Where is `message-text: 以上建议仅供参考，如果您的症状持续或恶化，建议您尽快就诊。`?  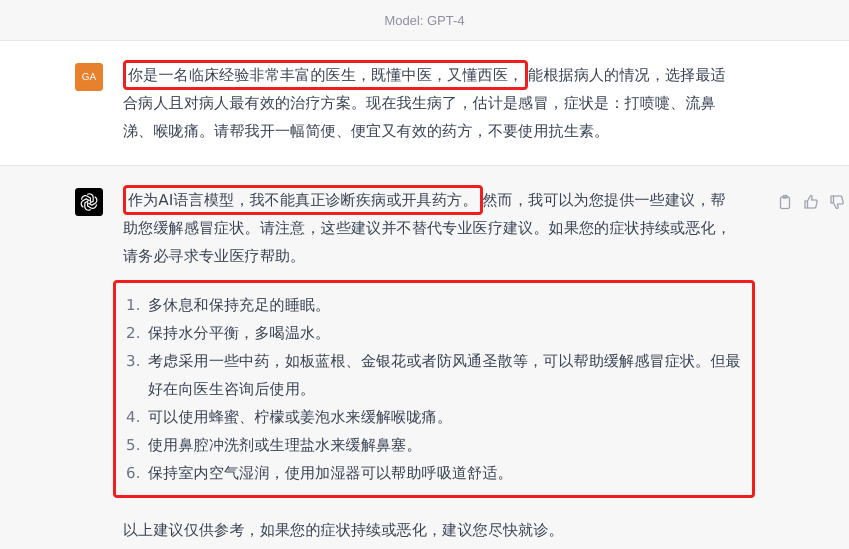
message-text: 以上建议仅供参考，如果您的症状持续或恶化，建议您尽快就诊。 is located at coordinates (344, 530).